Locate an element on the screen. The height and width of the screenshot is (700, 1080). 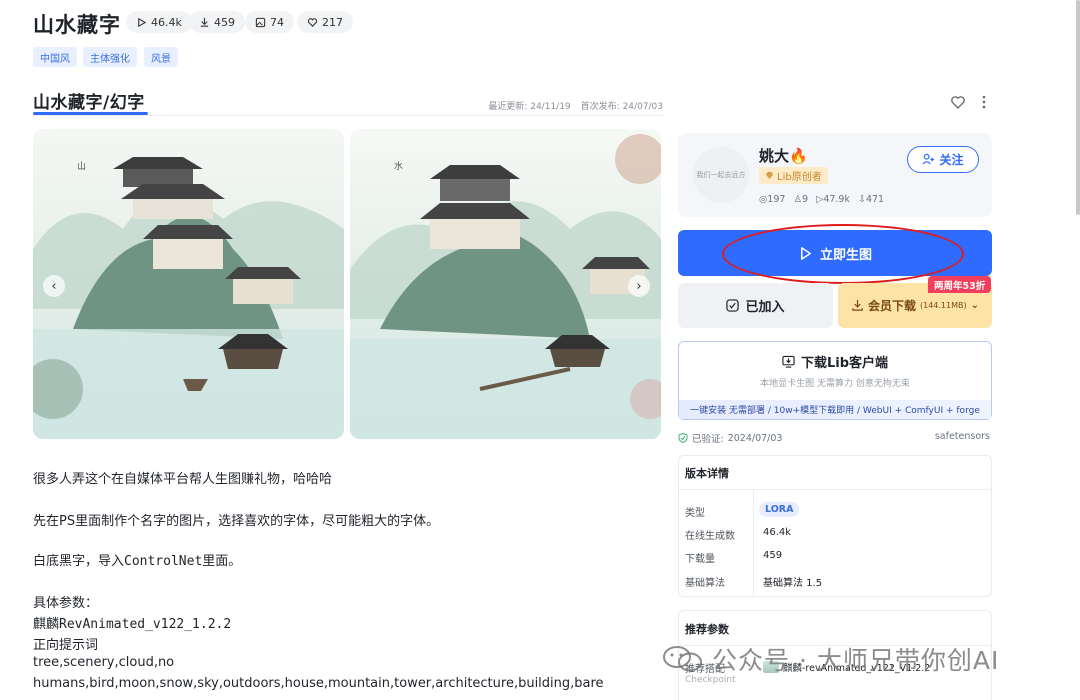
client-subtitle: 本地显卡生图 无需算力 创意无拘无束 is located at coordinates (835, 384).